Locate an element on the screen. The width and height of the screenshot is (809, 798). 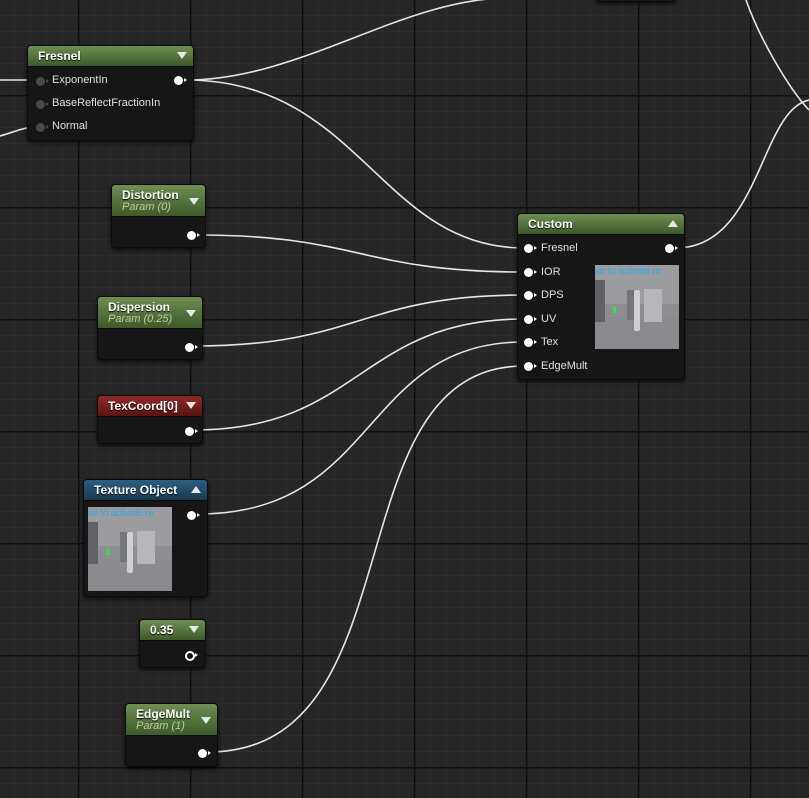
texture-object-node: Texture Object se to activate re is located at coordinates (145, 538).